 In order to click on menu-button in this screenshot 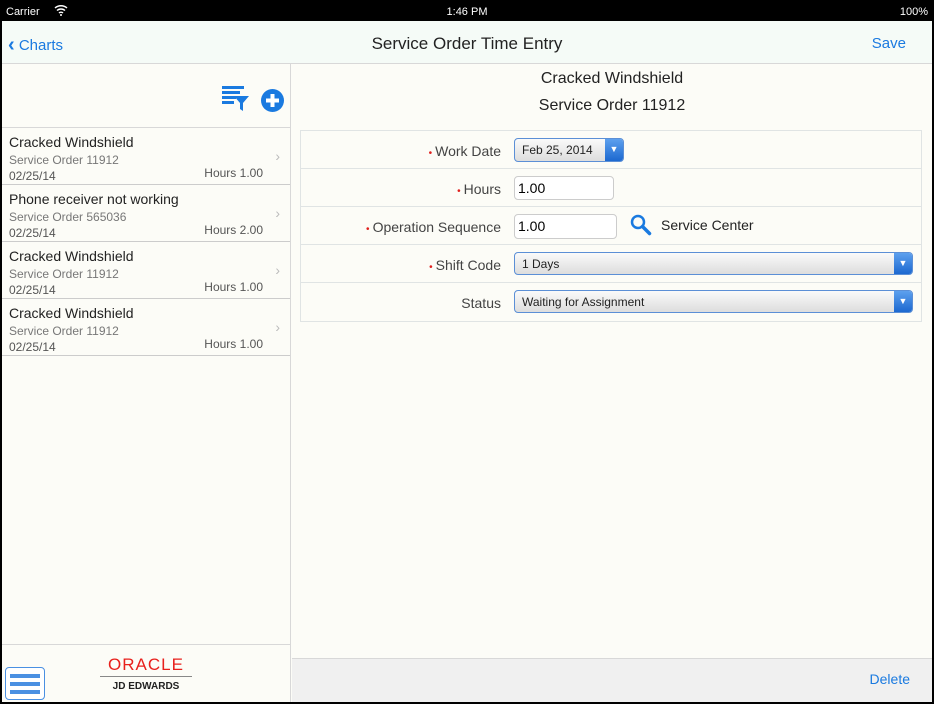, I will do `click(25, 683)`.